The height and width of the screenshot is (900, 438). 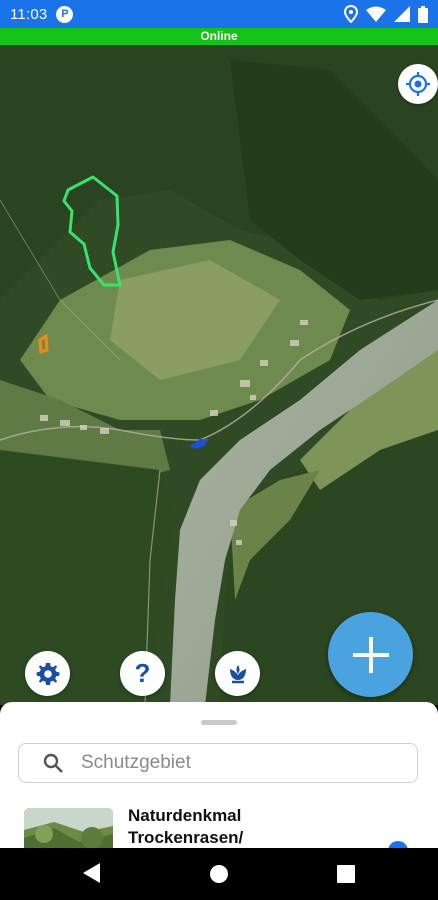 What do you see at coordinates (231, 763) in the screenshot?
I see `search-input` at bounding box center [231, 763].